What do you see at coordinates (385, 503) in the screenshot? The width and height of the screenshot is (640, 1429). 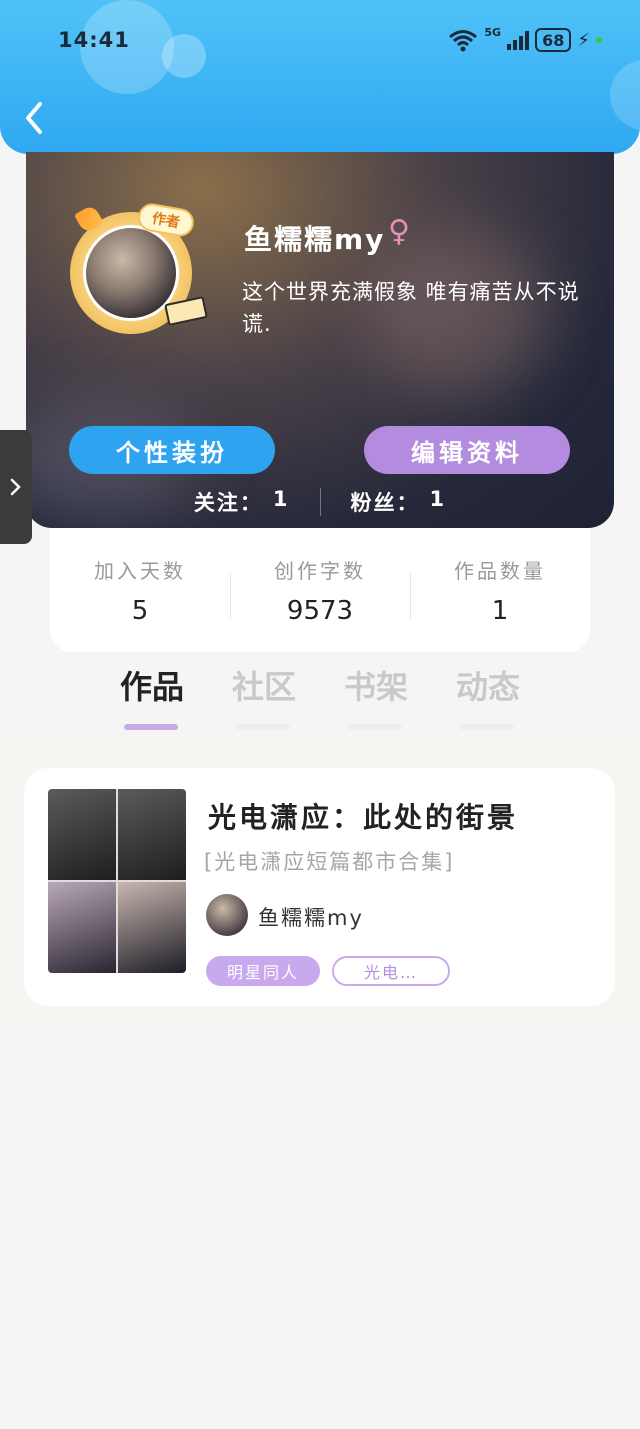 I see `followers-label: 粉丝：` at bounding box center [385, 503].